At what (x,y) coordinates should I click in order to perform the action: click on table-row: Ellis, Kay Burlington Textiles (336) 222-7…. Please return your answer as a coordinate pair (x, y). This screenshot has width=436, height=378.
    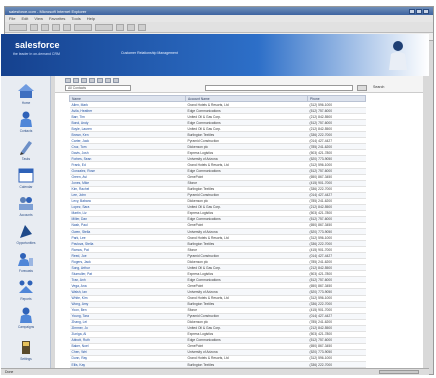
    Looking at the image, I should click on (217, 365).